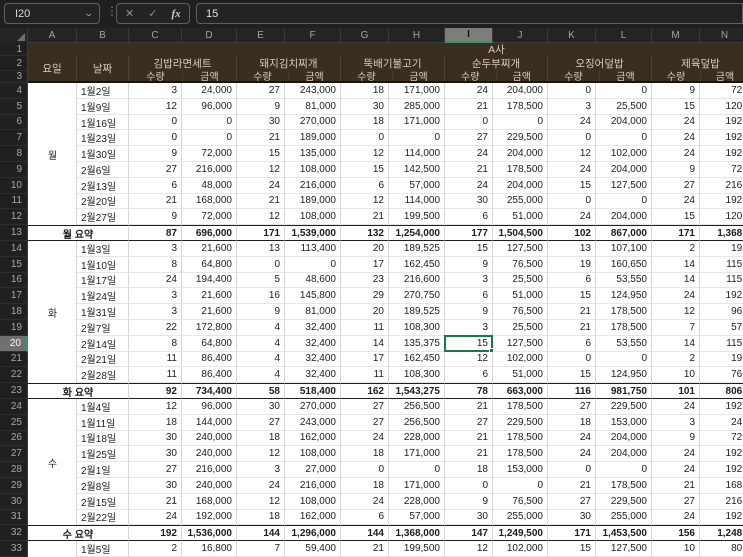  What do you see at coordinates (365, 359) in the screenshot?
I see `value-cell: 17` at bounding box center [365, 359].